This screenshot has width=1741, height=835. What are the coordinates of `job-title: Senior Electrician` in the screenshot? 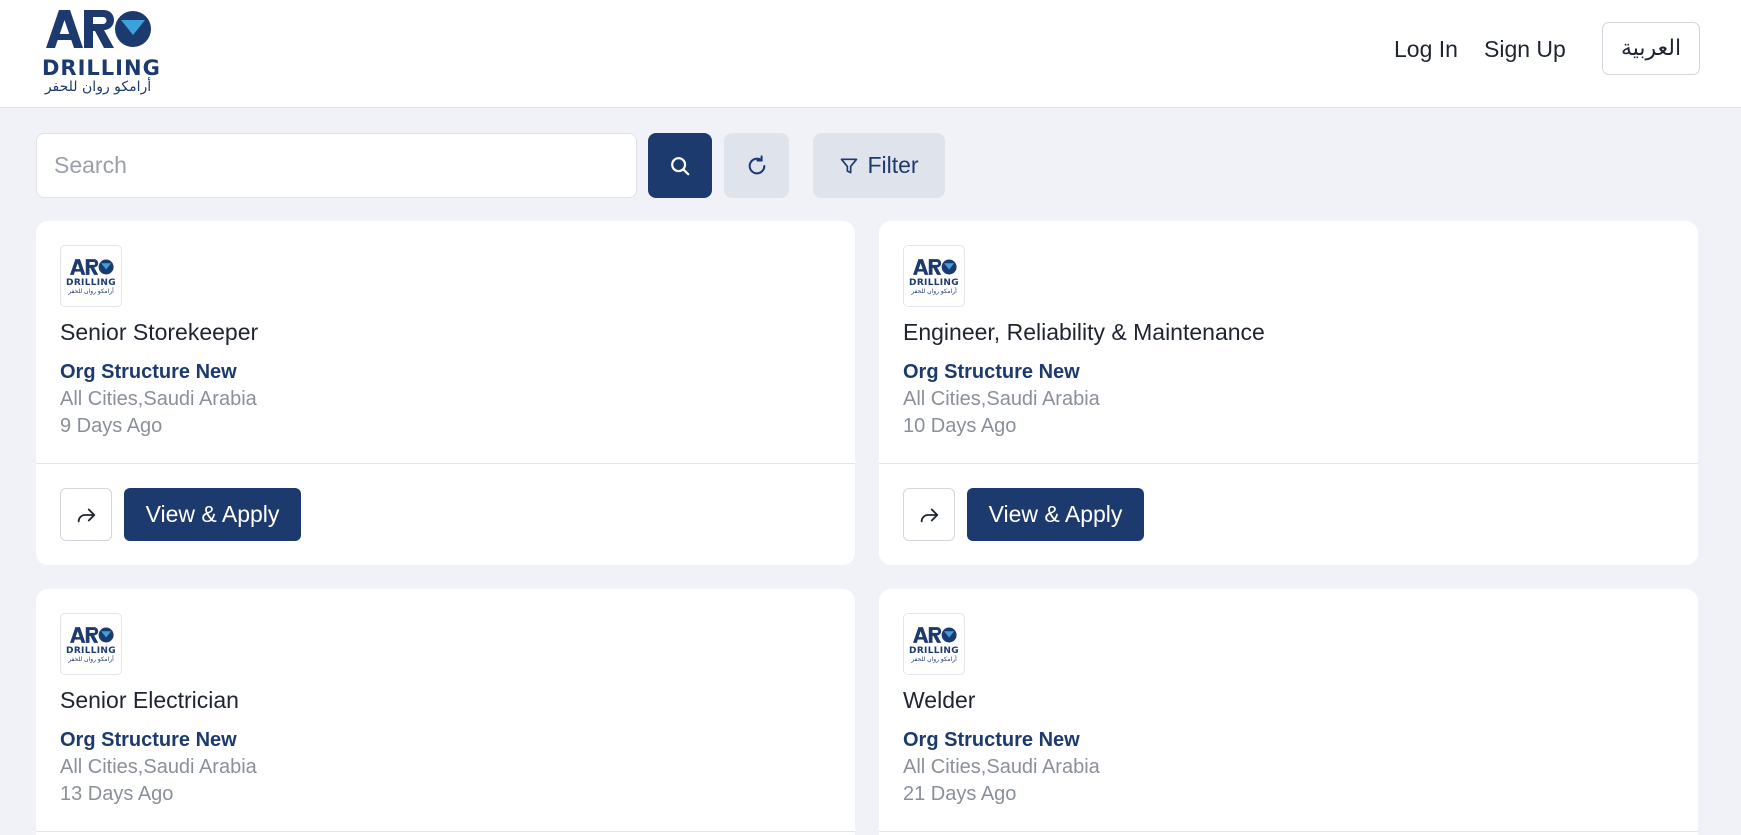 It's located at (149, 700).